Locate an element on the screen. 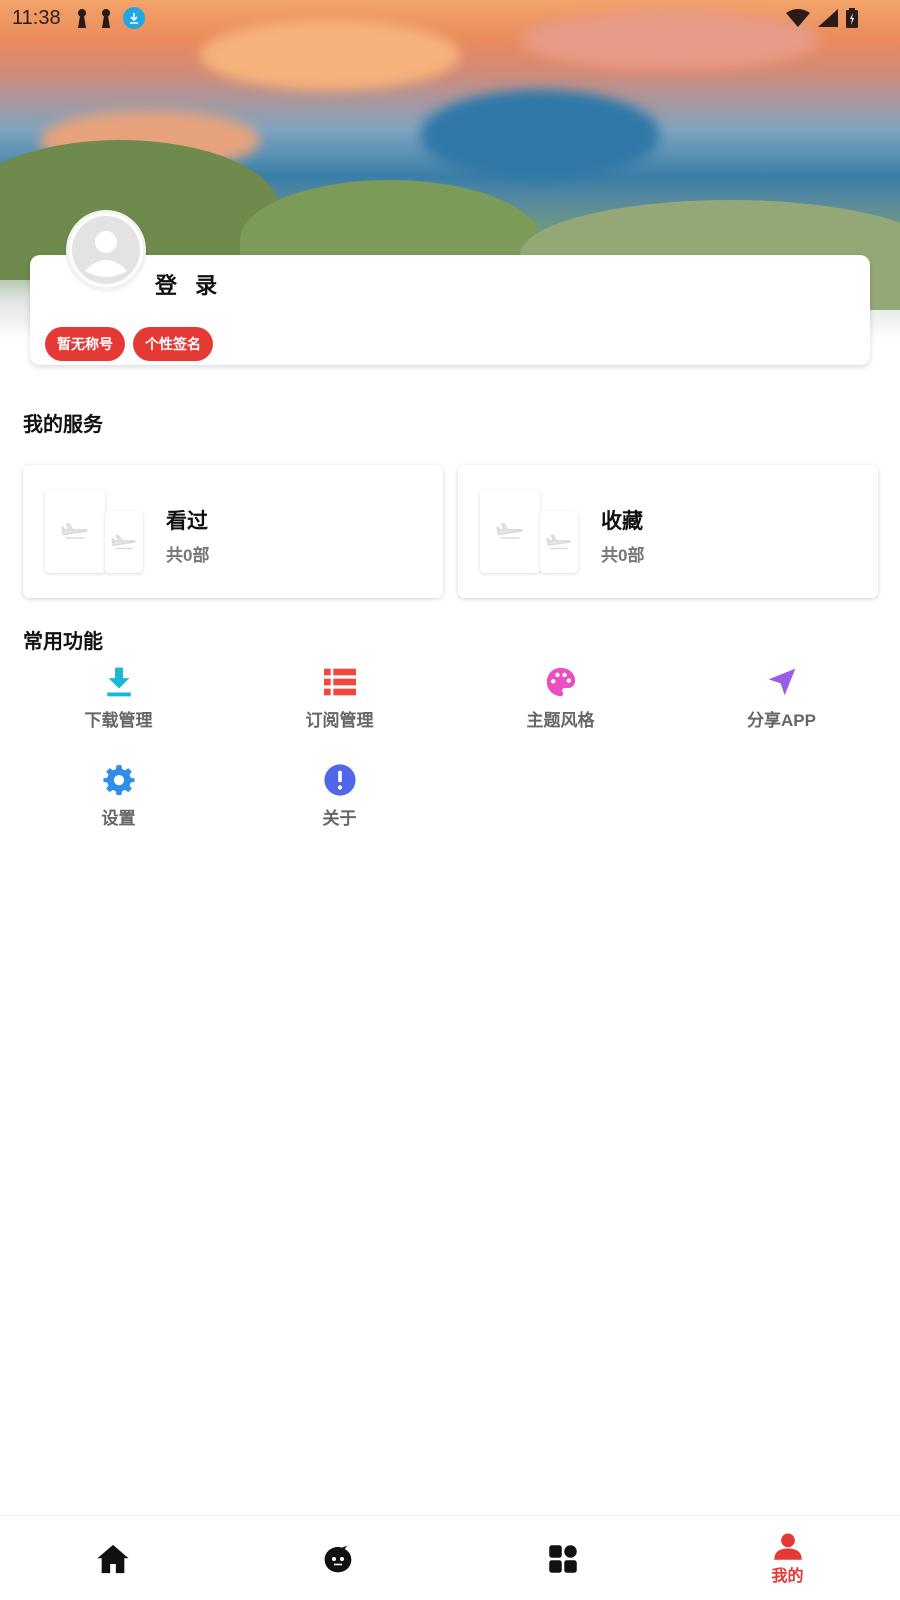  feature-download-manager: 下载管理 is located at coordinates (118, 696).